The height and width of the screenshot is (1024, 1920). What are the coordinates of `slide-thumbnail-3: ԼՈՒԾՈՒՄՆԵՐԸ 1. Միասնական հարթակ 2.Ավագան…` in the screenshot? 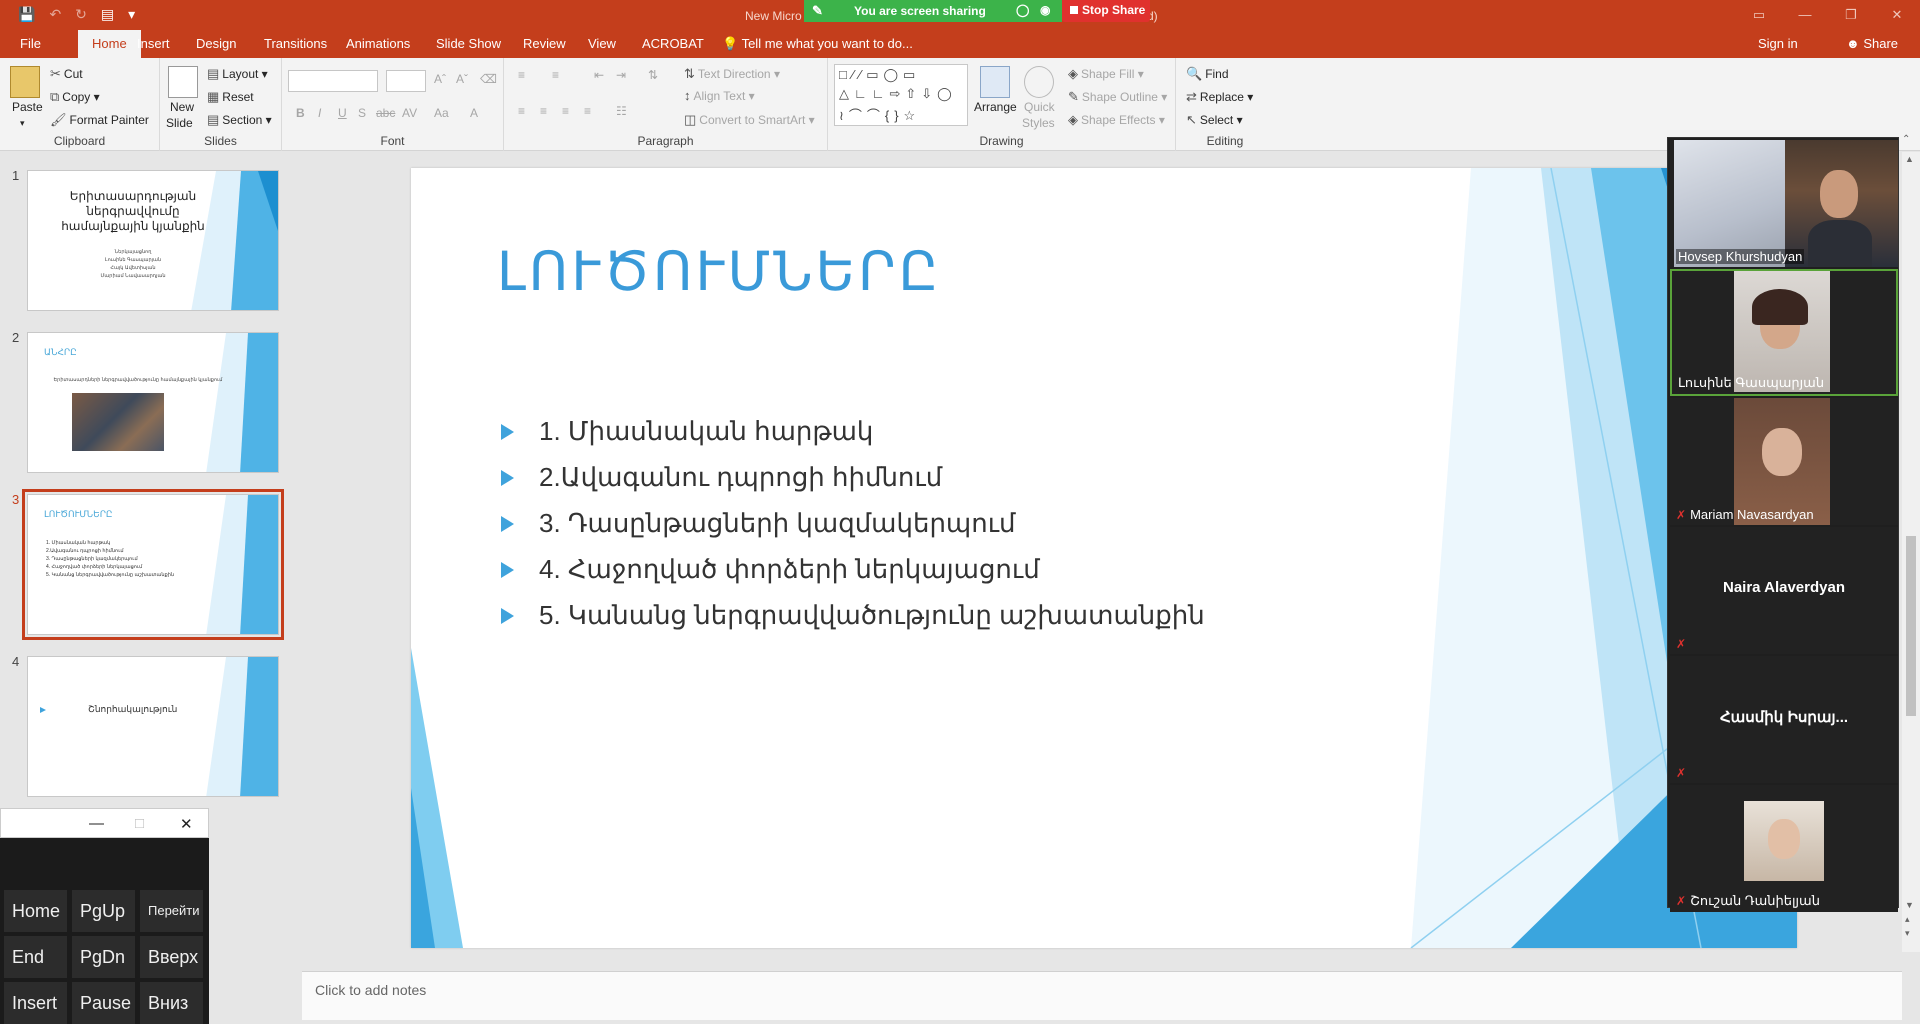 It's located at (153, 564).